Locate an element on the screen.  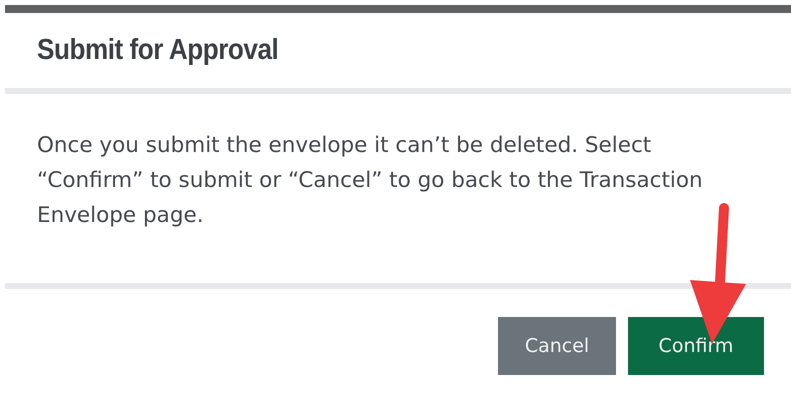
cancel-button: Cancel is located at coordinates (557, 346).